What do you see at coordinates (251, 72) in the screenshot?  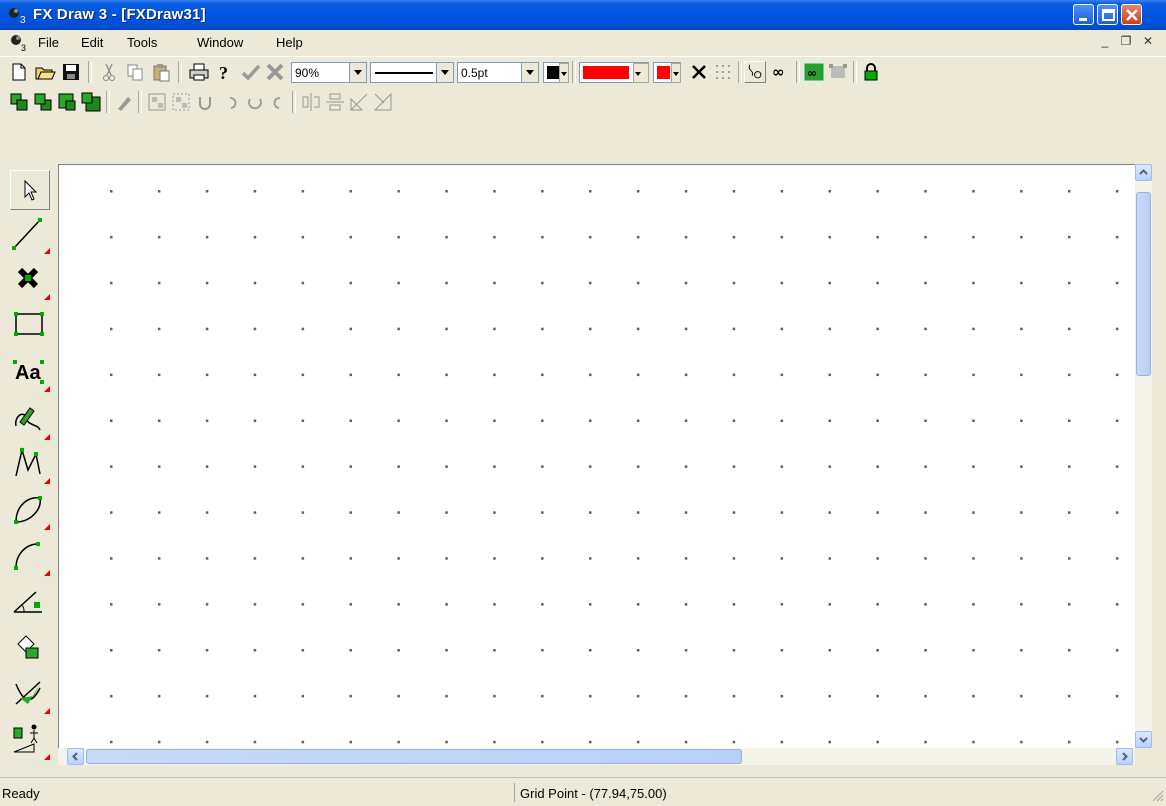 I see `accept-check-icon` at bounding box center [251, 72].